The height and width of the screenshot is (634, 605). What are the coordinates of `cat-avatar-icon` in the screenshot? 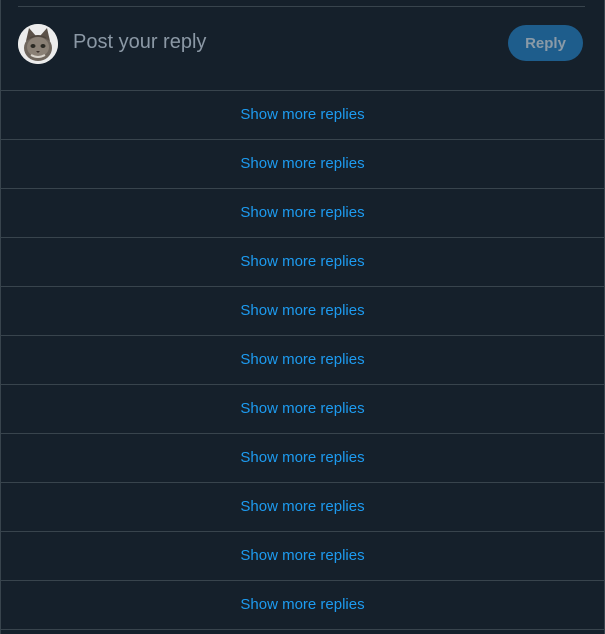 It's located at (38, 44).